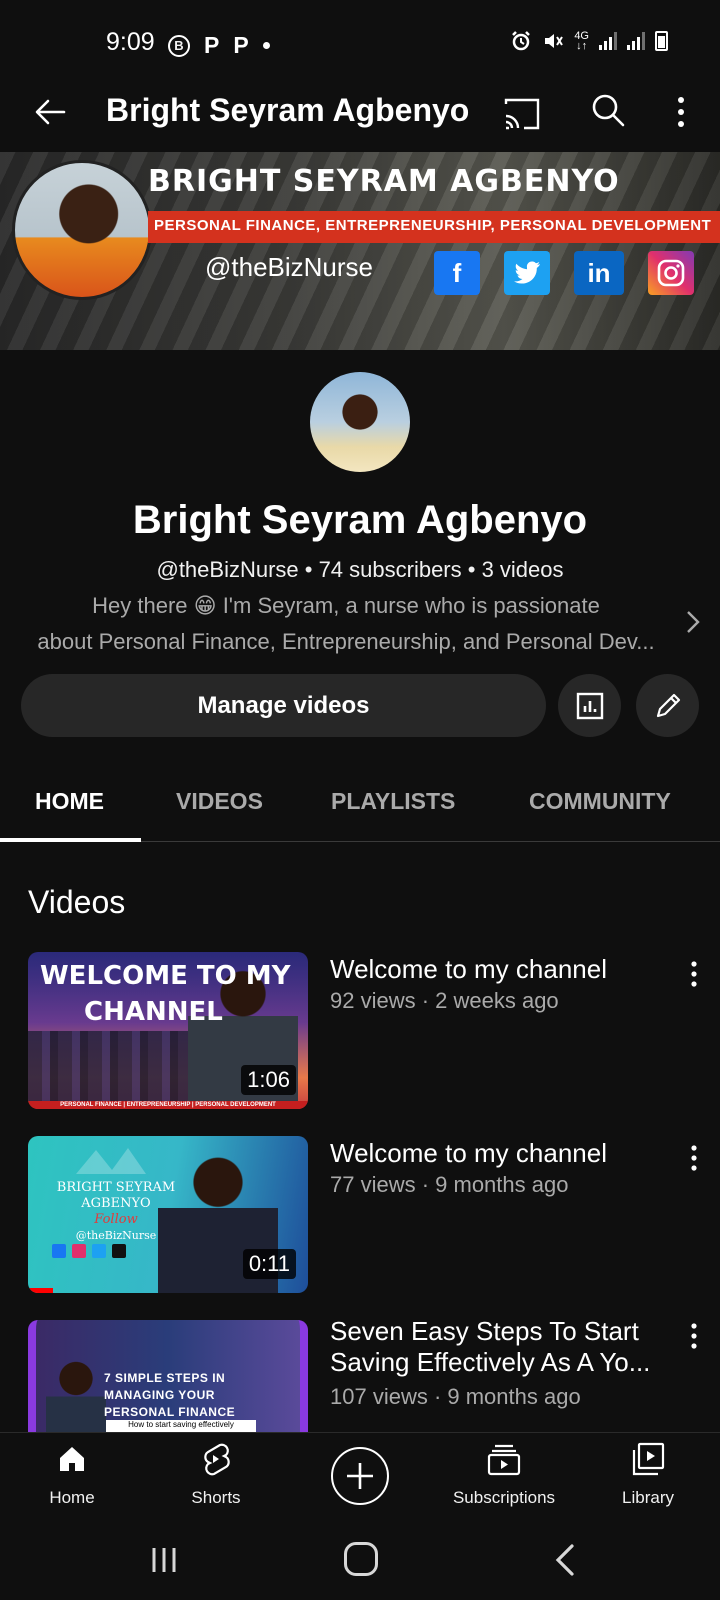 The image size is (720, 1600). Describe the element at coordinates (216, 1497) in the screenshot. I see `nav-label: Shorts` at that location.